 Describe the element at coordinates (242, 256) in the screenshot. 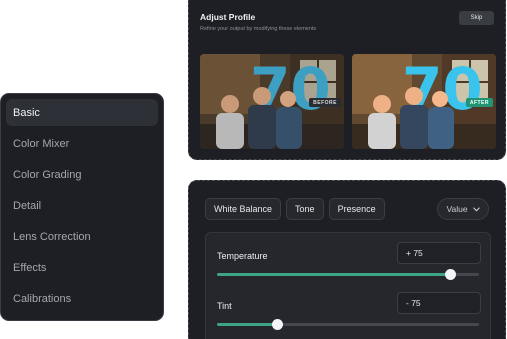

I see `temperature-label: Temperature` at that location.